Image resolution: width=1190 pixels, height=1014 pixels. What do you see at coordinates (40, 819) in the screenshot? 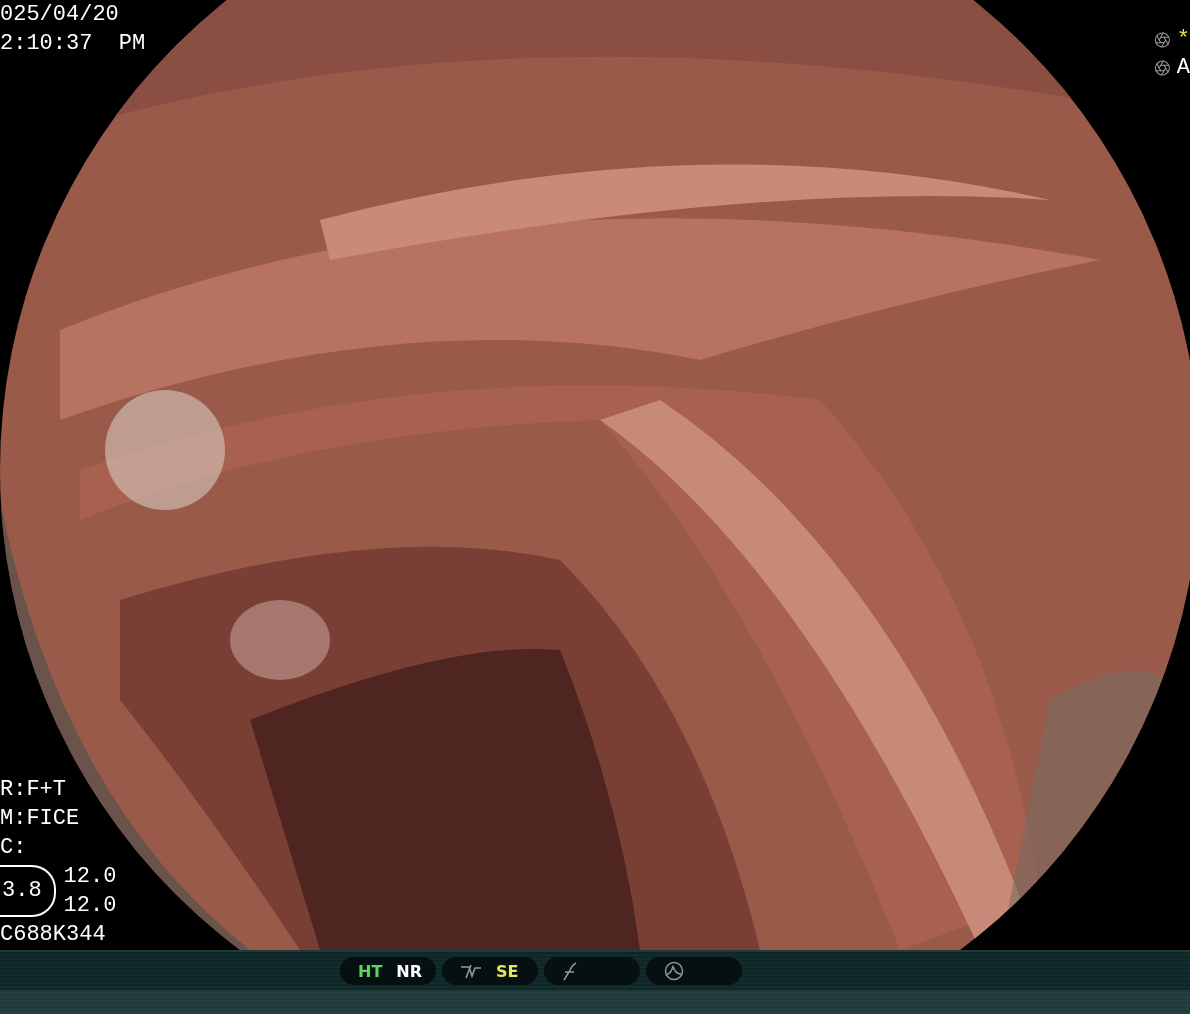
I see `setting-text: M:FICE` at bounding box center [40, 819].